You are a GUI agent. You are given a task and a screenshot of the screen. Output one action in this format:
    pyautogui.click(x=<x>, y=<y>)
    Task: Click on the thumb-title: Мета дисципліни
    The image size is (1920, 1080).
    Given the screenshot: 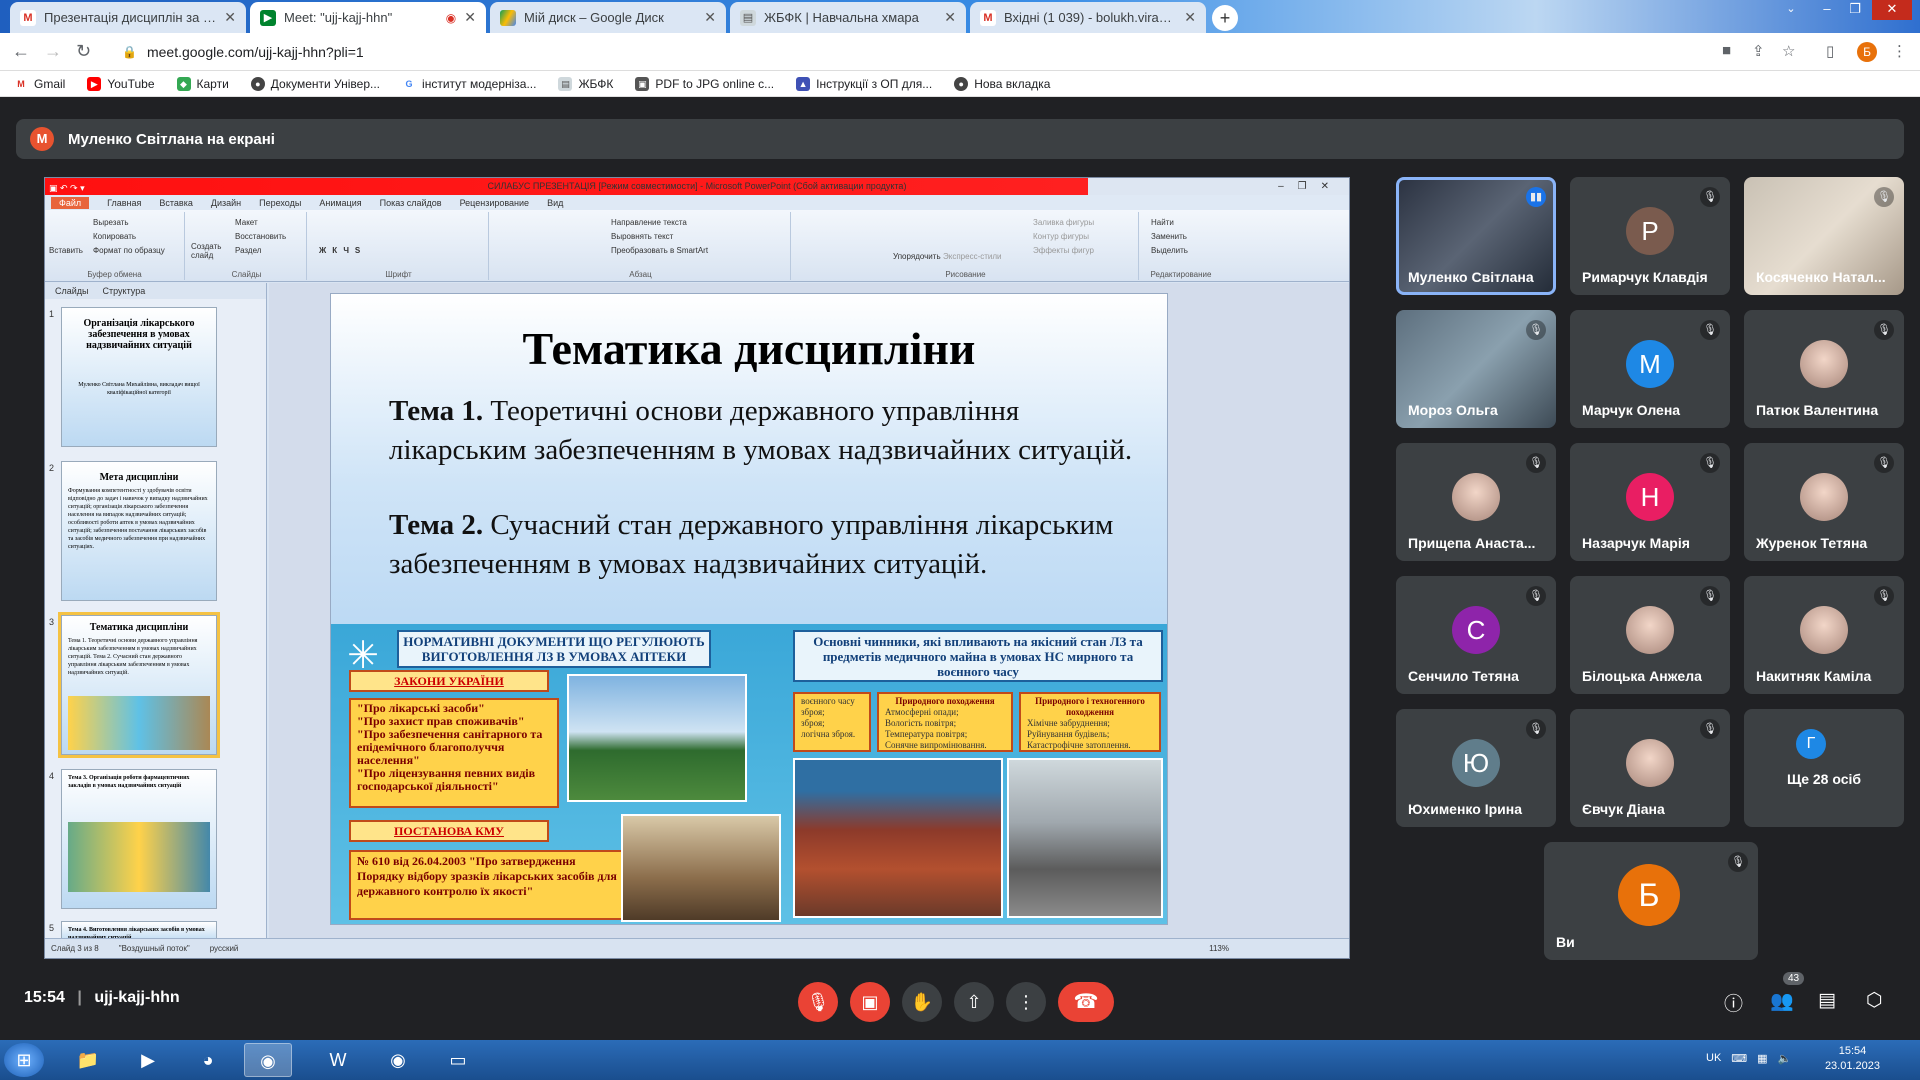 What is the action you would take?
    pyautogui.click(x=139, y=477)
    